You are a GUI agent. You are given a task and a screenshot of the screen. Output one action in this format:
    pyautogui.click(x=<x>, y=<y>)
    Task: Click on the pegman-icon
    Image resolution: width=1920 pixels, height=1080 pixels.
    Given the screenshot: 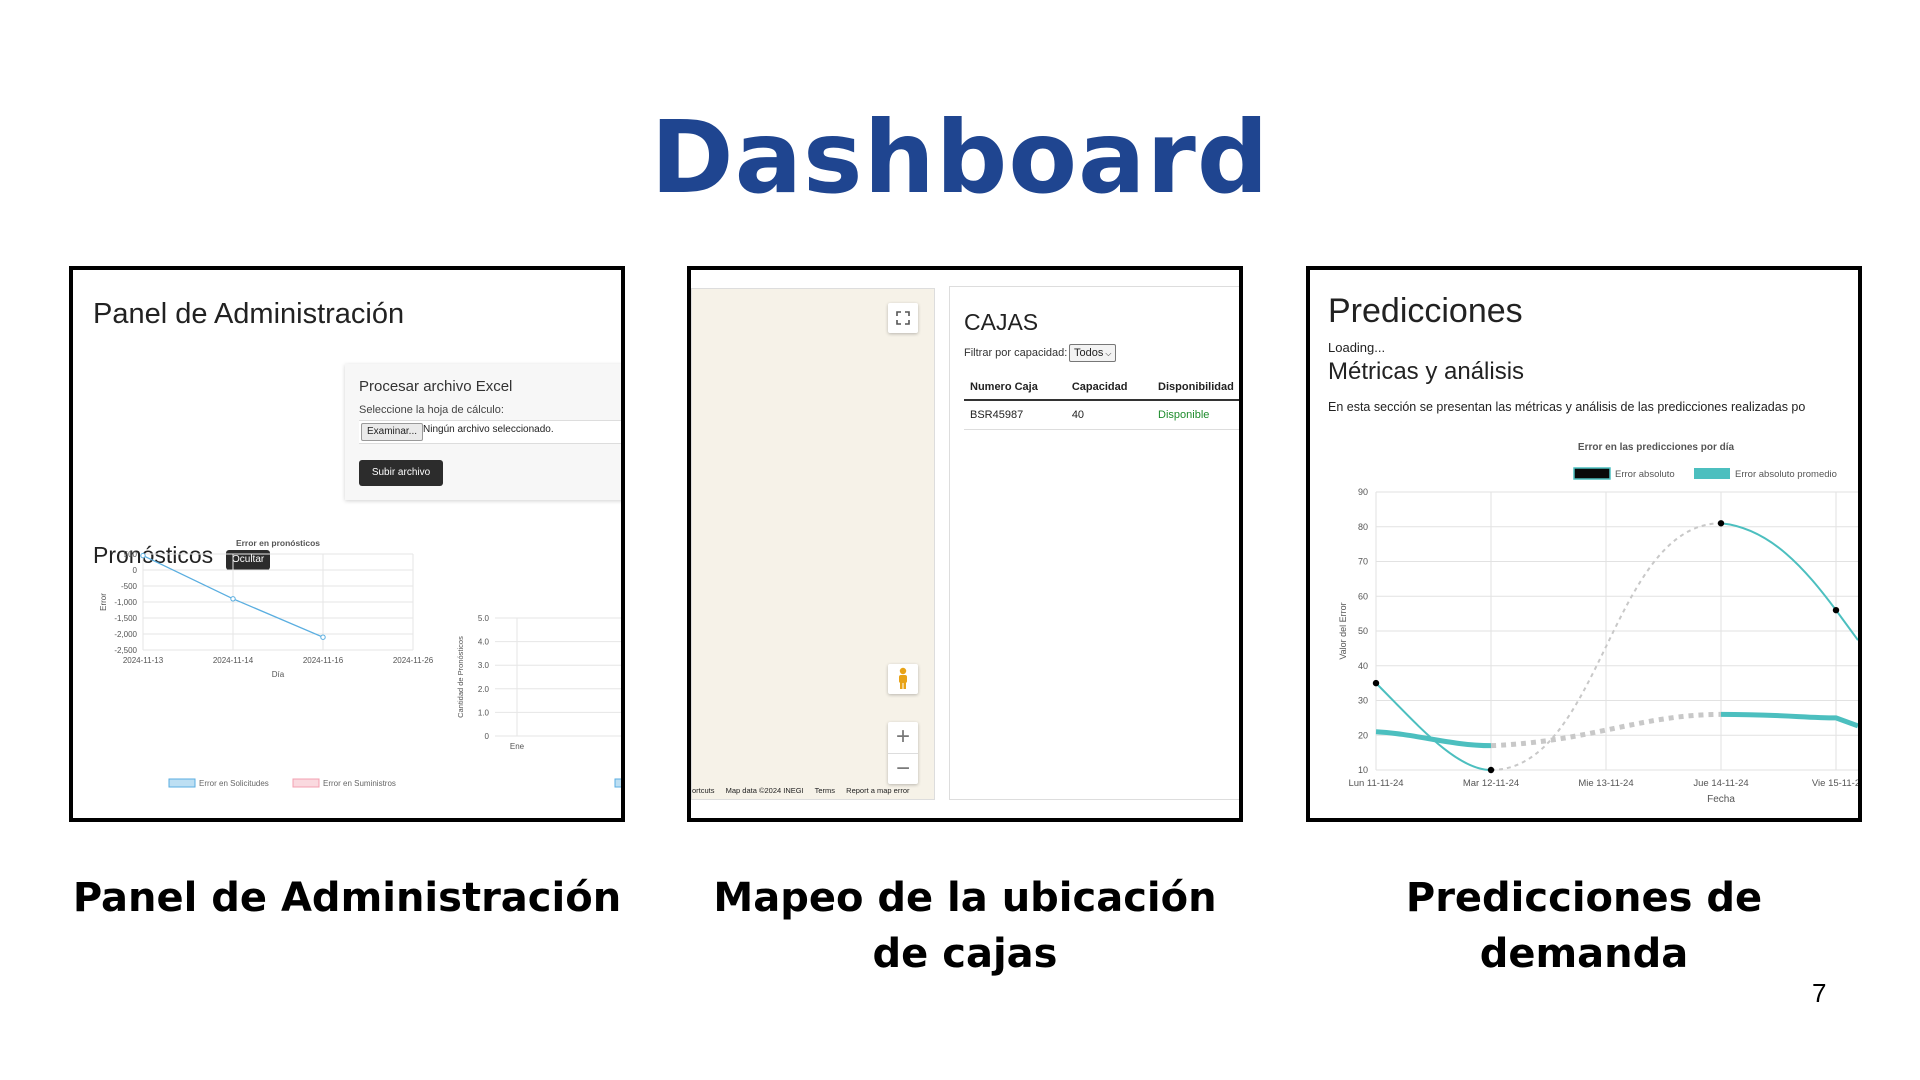 What is the action you would take?
    pyautogui.click(x=903, y=678)
    